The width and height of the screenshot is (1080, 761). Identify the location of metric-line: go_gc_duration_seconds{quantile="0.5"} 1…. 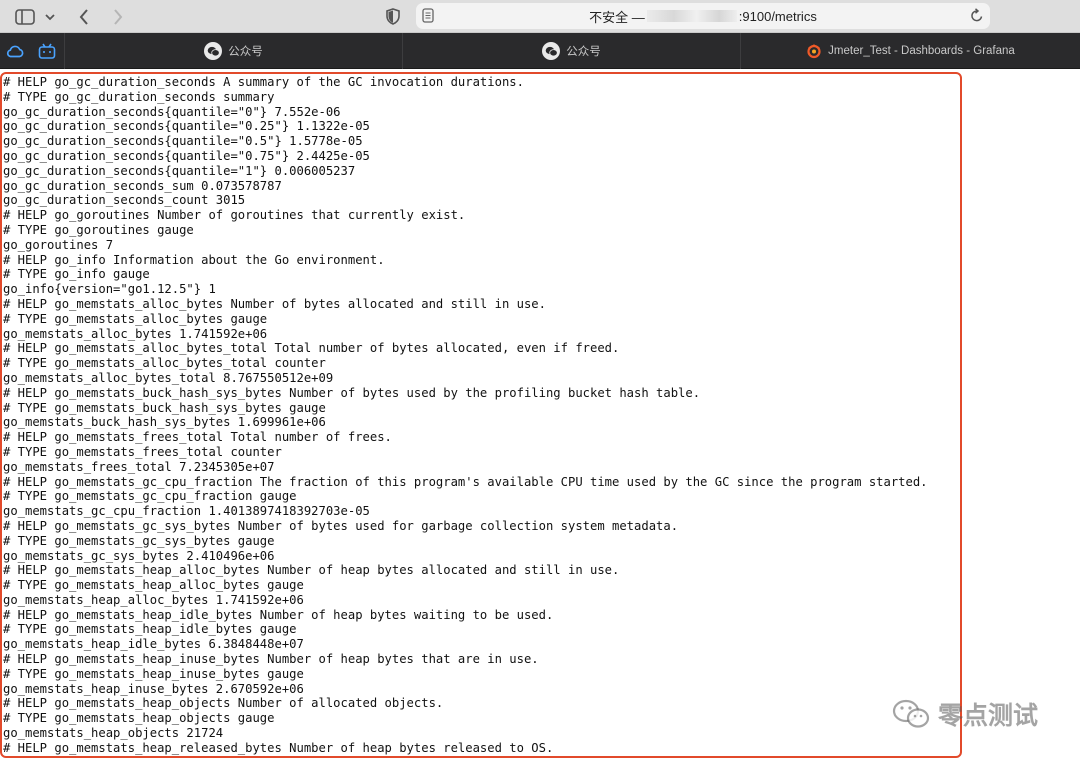
(183, 141).